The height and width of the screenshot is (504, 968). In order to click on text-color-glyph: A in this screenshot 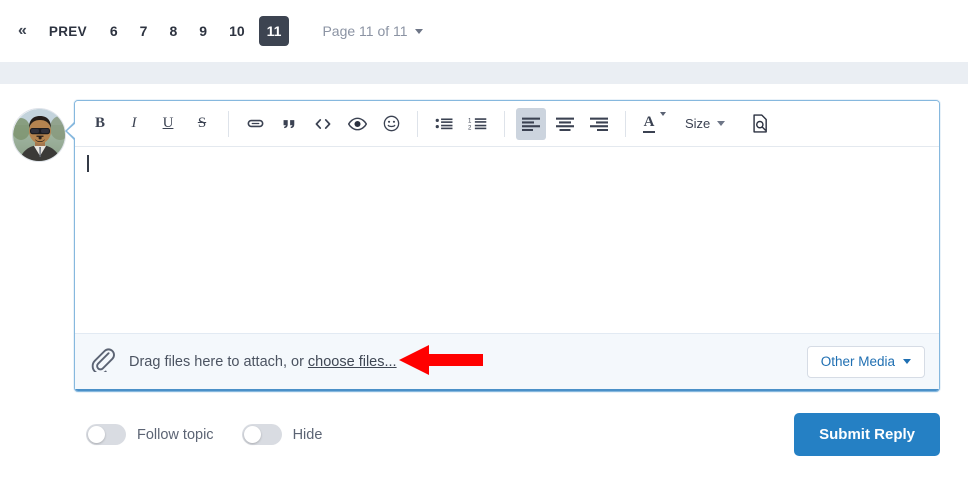, I will do `click(649, 123)`.